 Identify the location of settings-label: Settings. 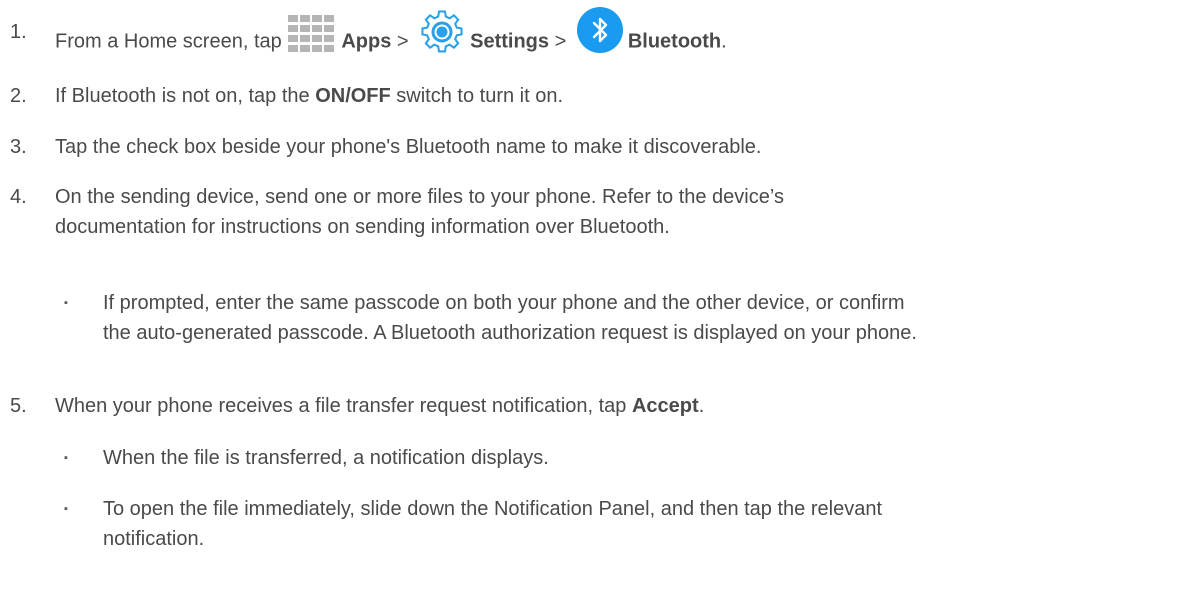
(510, 41).